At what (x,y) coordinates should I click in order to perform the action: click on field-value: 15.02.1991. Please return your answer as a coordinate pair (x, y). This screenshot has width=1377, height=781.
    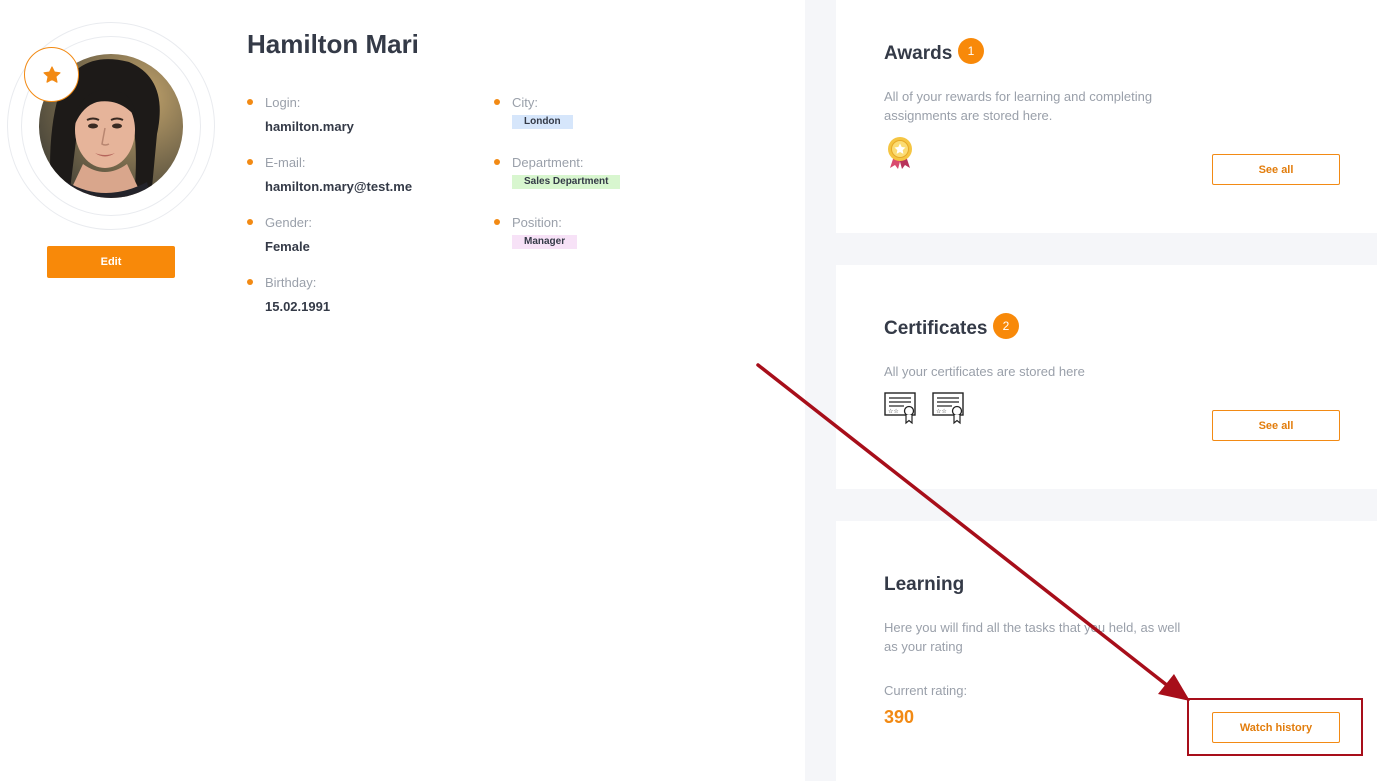
    Looking at the image, I should click on (298, 306).